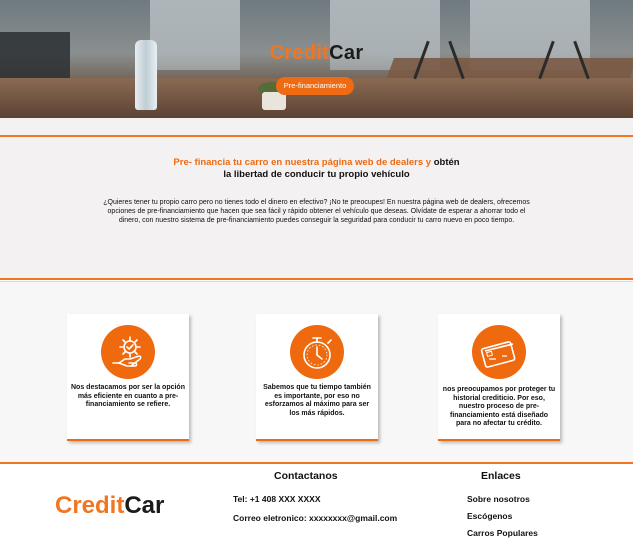  Describe the element at coordinates (128, 352) in the screenshot. I see `hand-gear-icon` at that location.